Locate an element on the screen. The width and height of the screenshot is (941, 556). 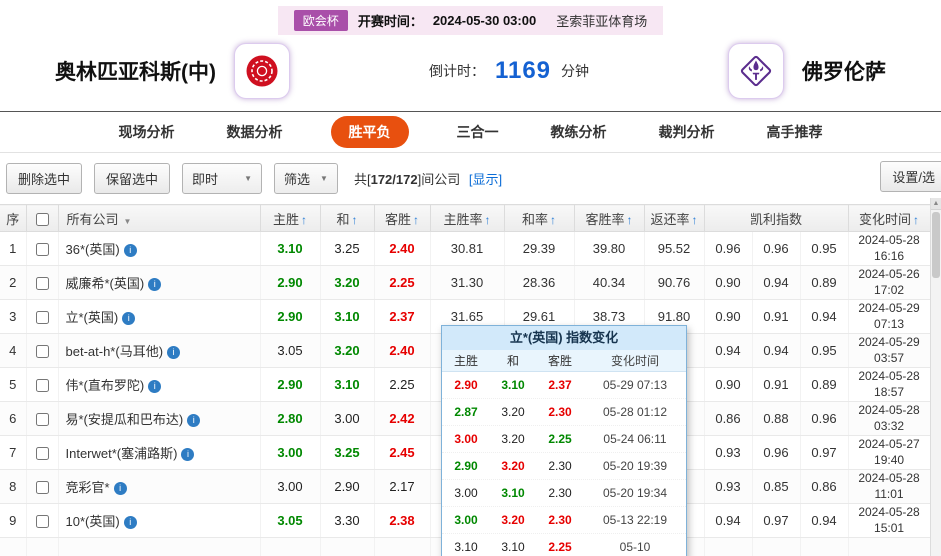
scrollbar-thumb is located at coordinates (936, 245).